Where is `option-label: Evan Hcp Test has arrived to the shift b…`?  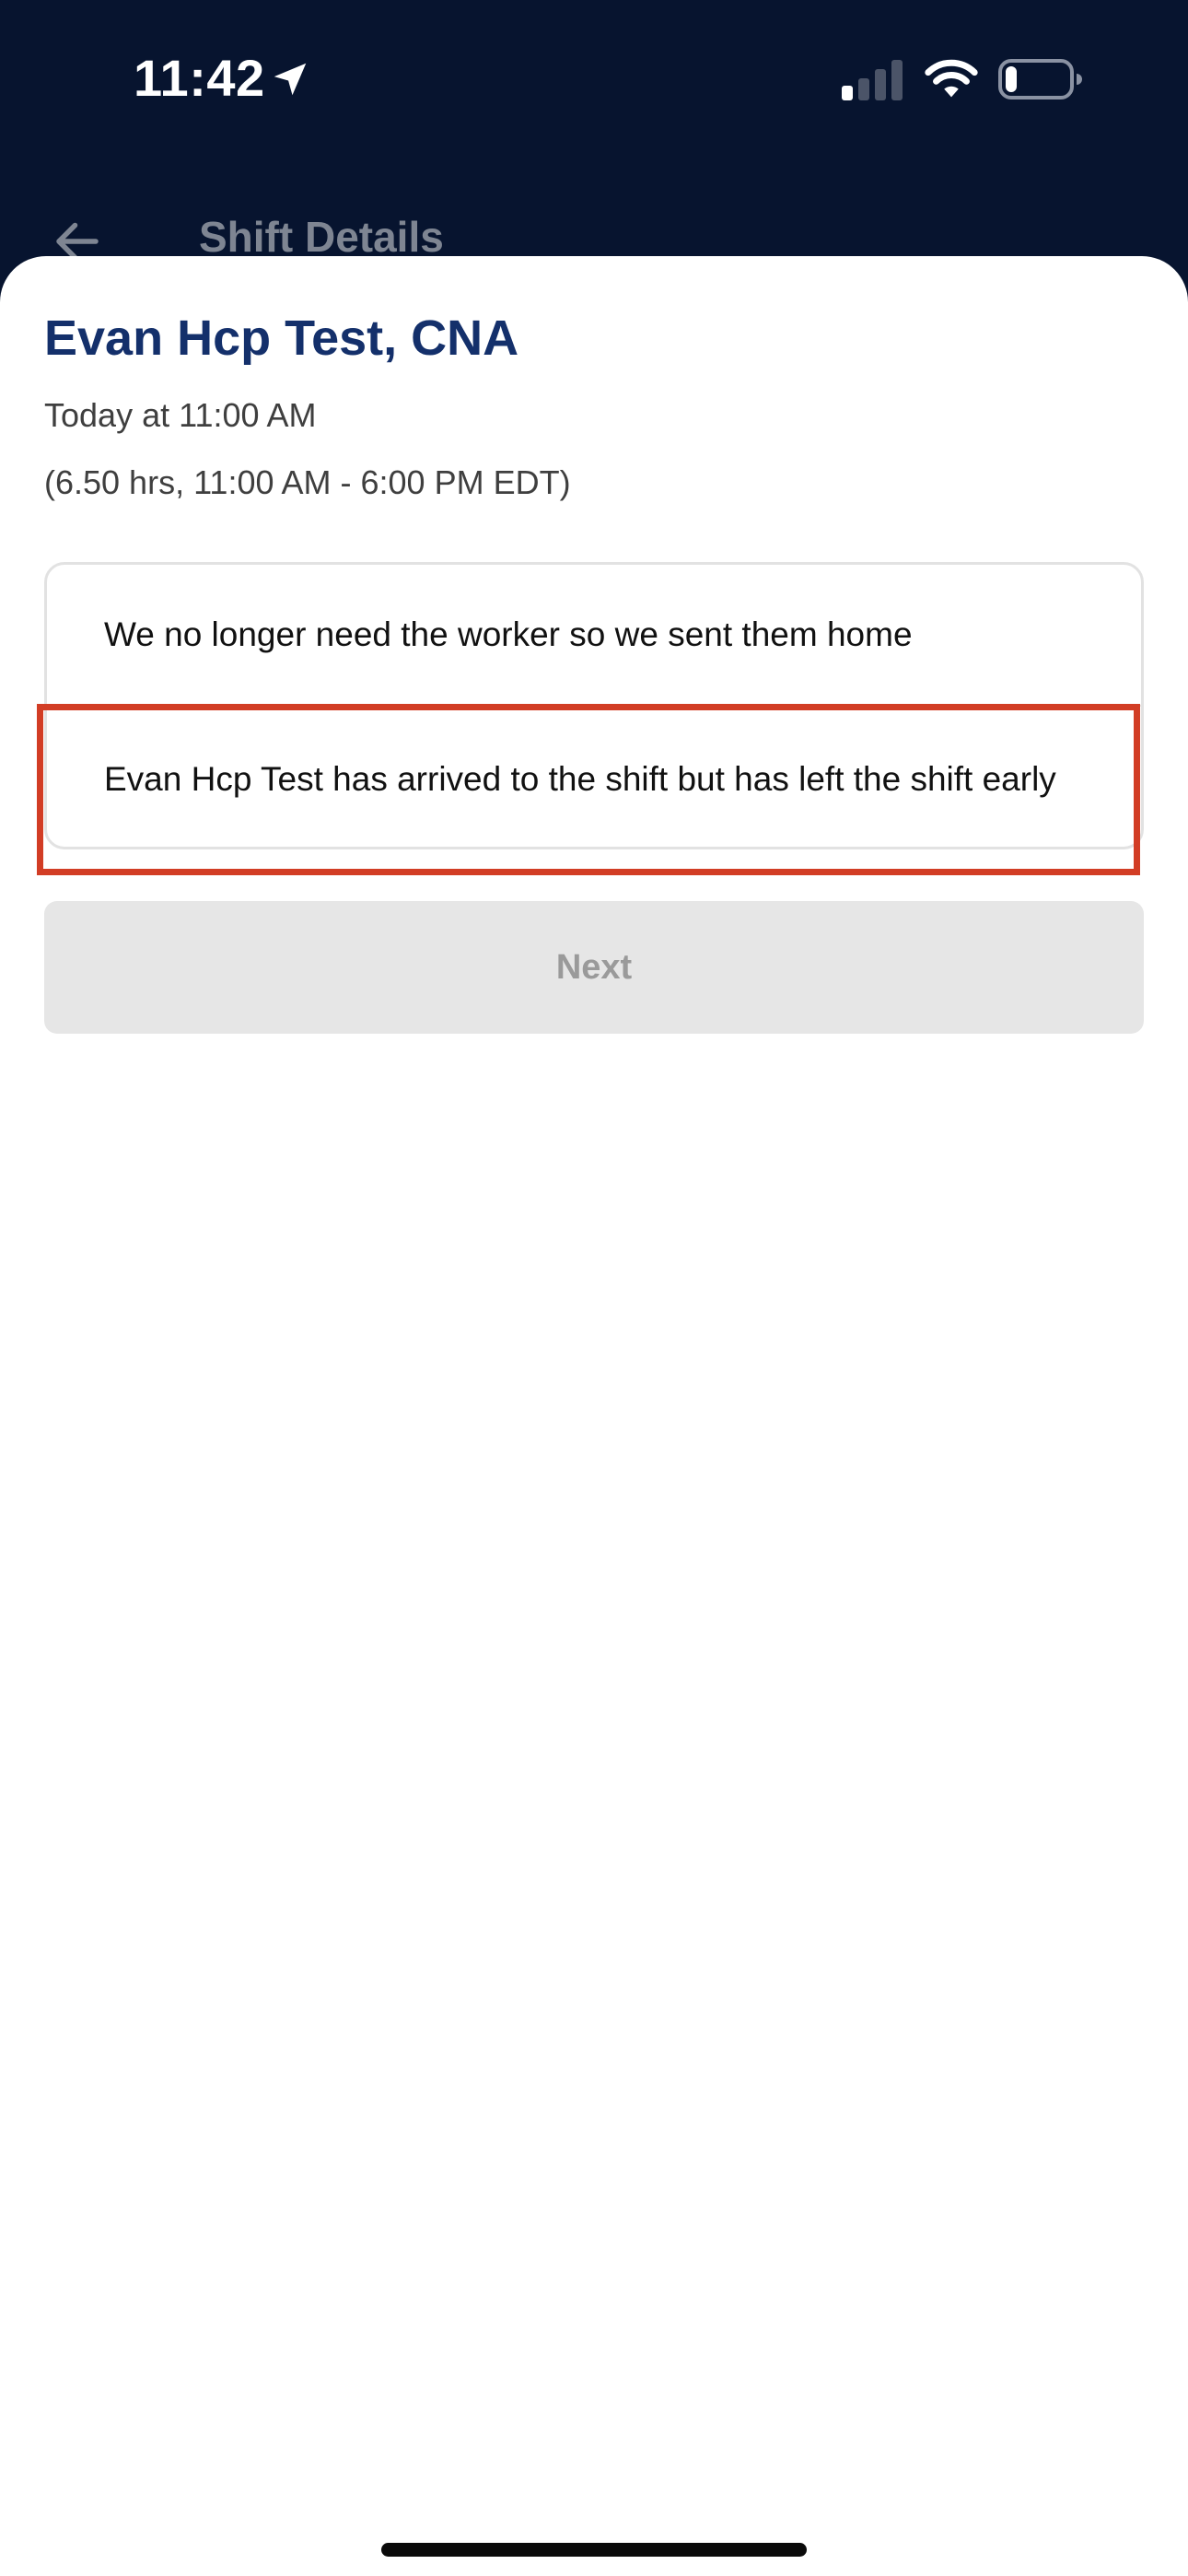
option-label: Evan Hcp Test has arrived to the shift b… is located at coordinates (580, 779).